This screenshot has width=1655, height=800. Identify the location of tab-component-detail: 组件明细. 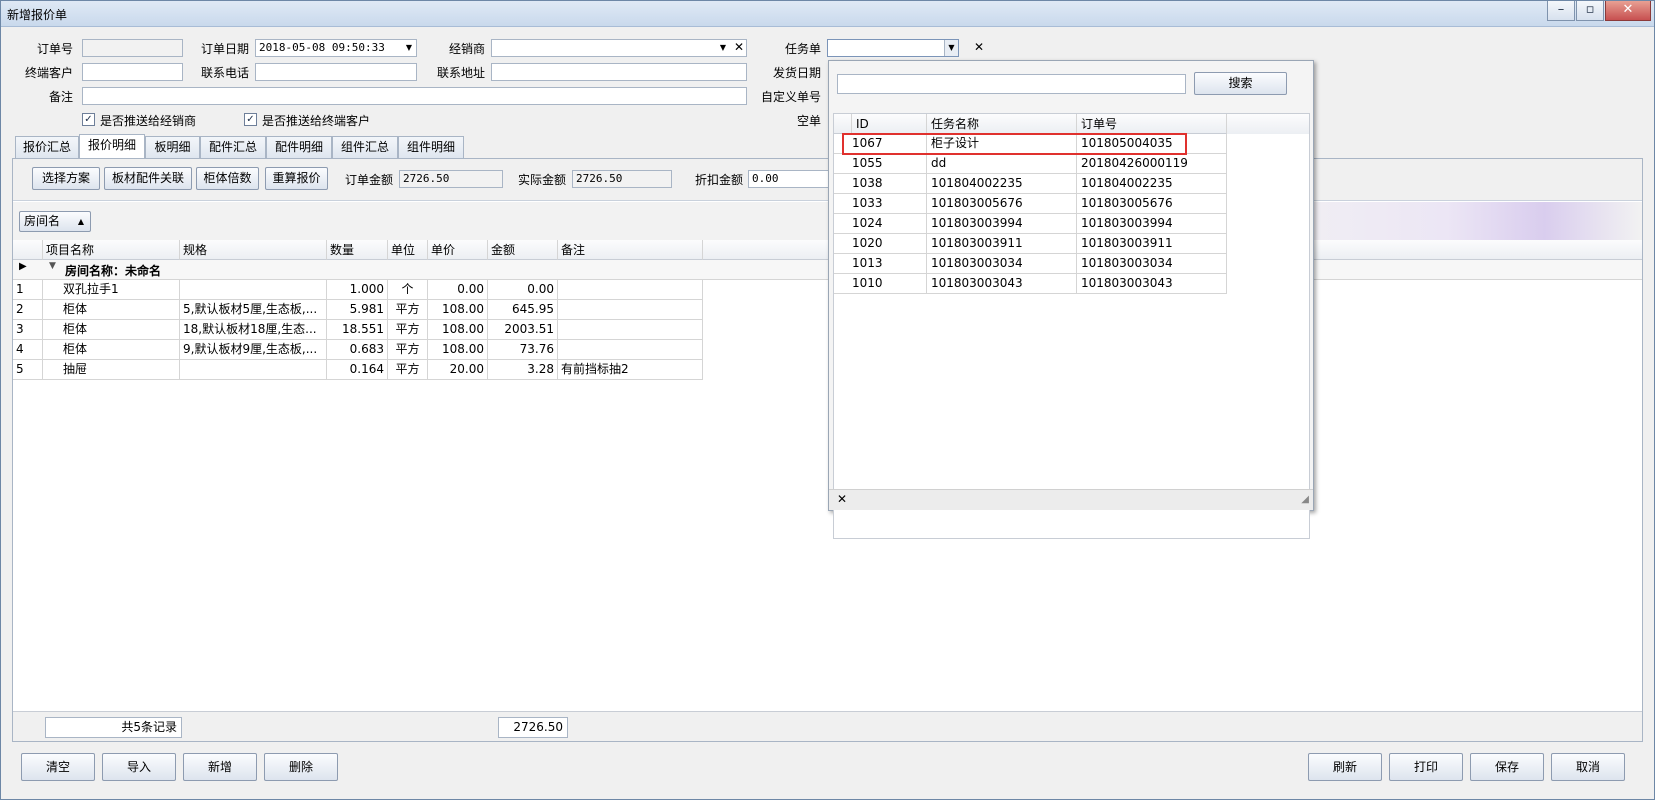
(431, 147).